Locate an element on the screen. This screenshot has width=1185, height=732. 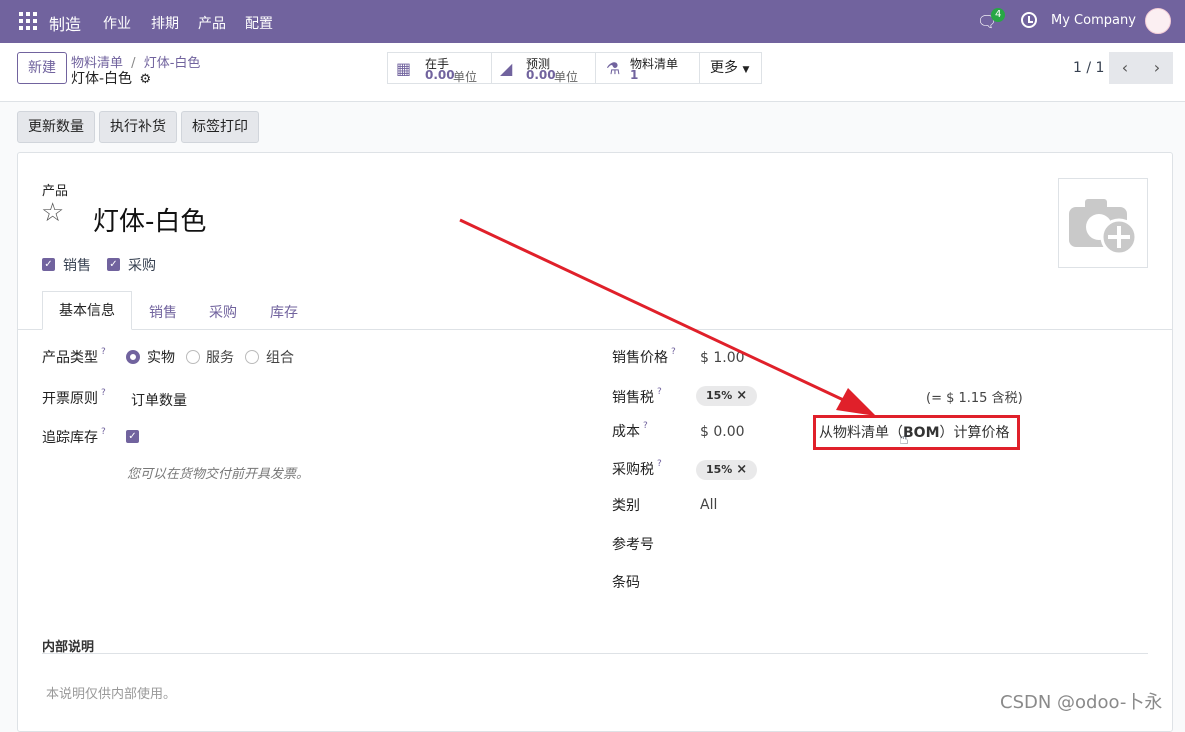
annotation-arrow is located at coordinates (667, 317).